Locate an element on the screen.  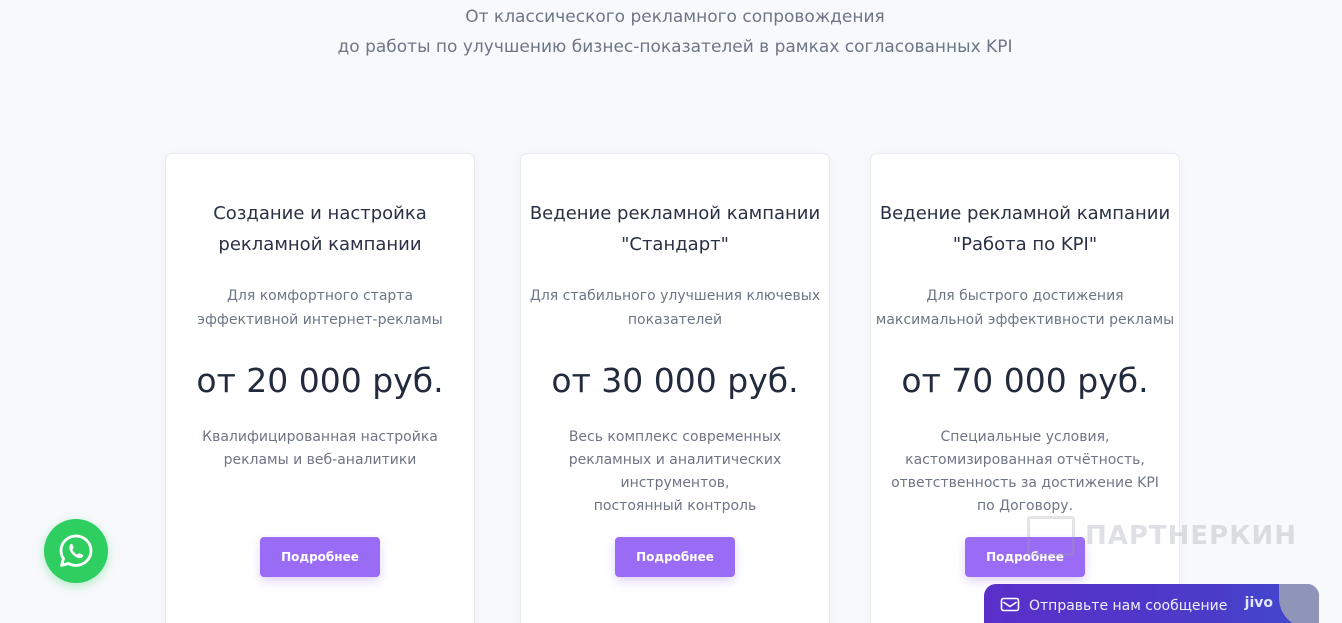
card-feature-line: Весь комплекс современных is located at coordinates (675, 437).